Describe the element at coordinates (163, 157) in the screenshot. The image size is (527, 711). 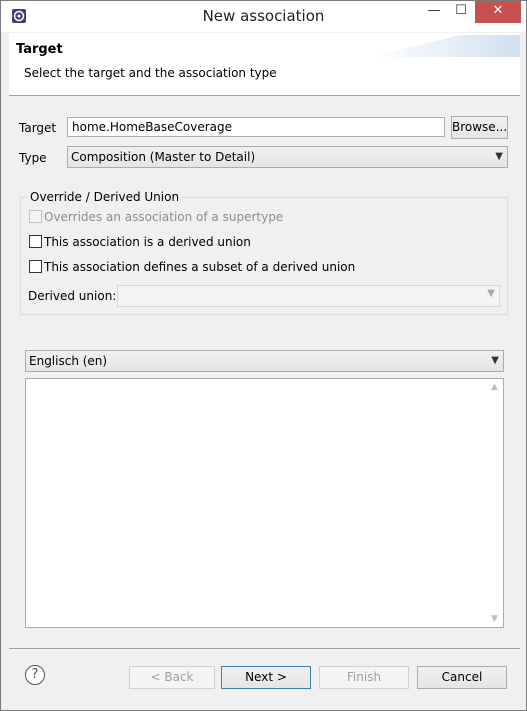
I see `type-selected-value: Composition (Master to Detail)` at that location.